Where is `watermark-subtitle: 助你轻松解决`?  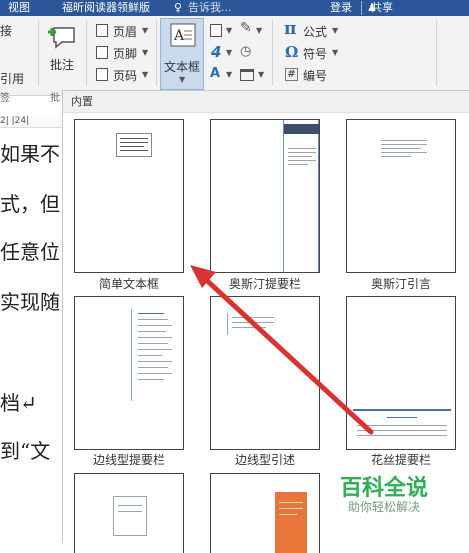 watermark-subtitle: 助你轻松解决 is located at coordinates (384, 507).